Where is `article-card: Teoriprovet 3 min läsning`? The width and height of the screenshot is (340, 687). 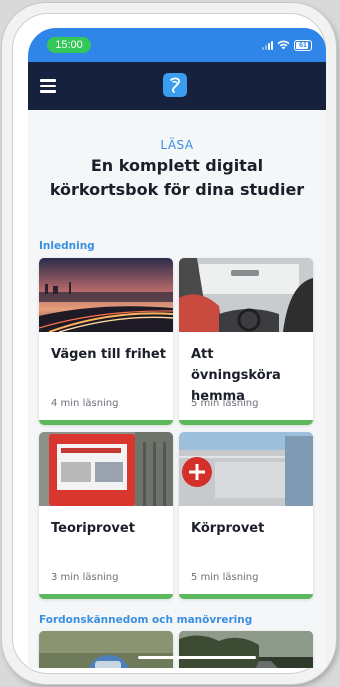 article-card: Teoriprovet 3 min läsning is located at coordinates (106, 515).